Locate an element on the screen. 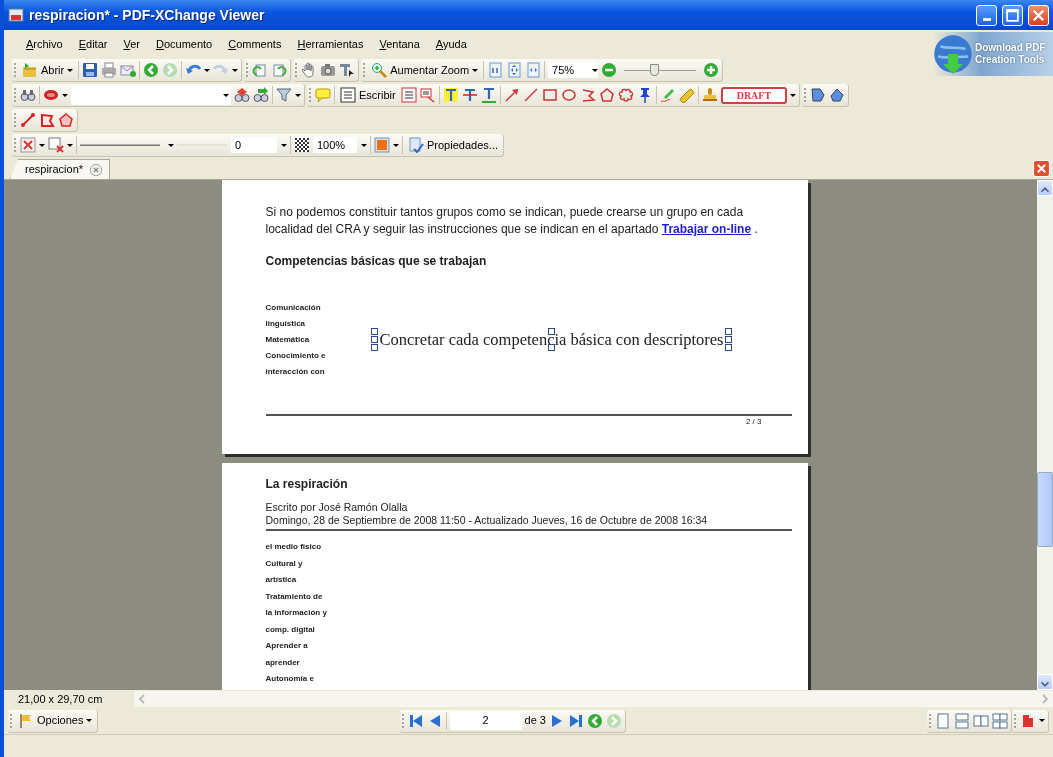  line-width-field: 0 is located at coordinates (232, 145).